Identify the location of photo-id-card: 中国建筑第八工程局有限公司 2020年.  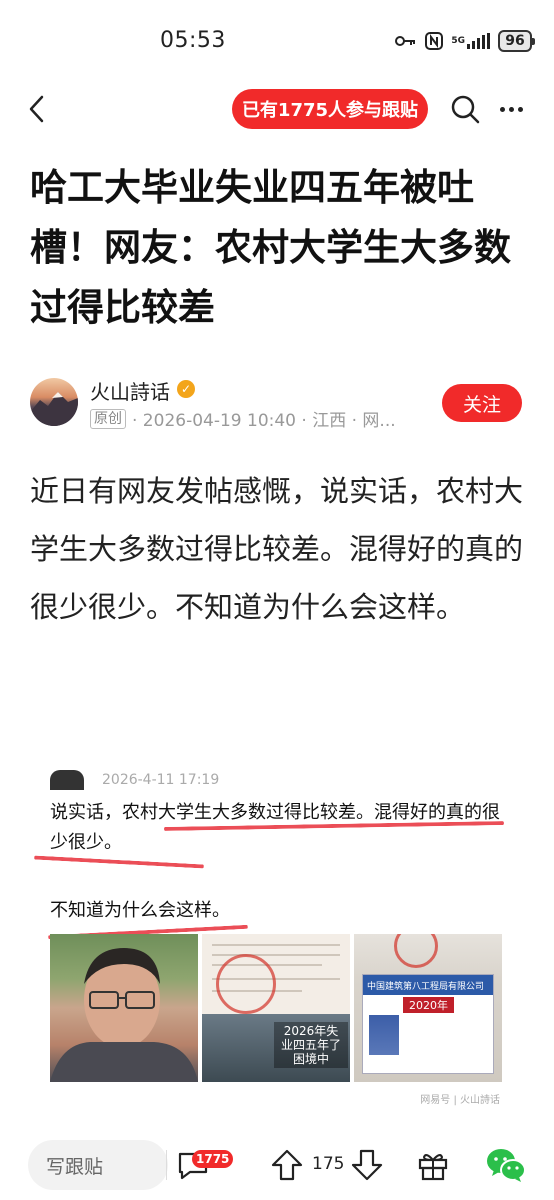
(428, 1008).